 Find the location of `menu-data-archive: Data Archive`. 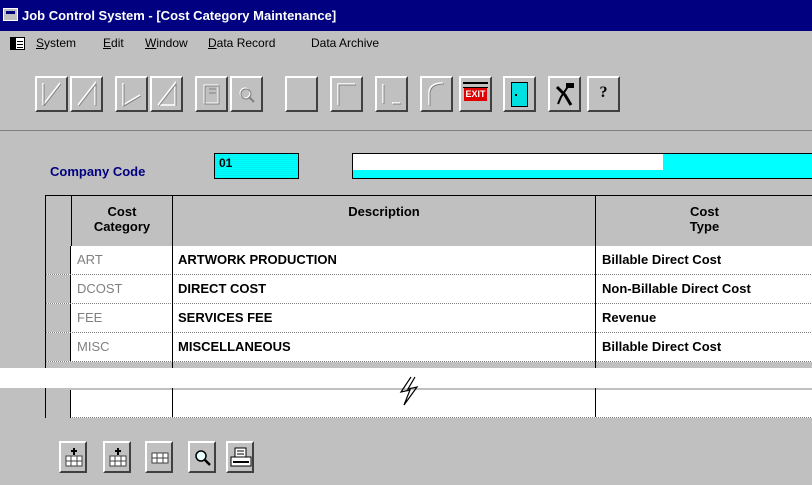

menu-data-archive: Data Archive is located at coordinates (345, 43).